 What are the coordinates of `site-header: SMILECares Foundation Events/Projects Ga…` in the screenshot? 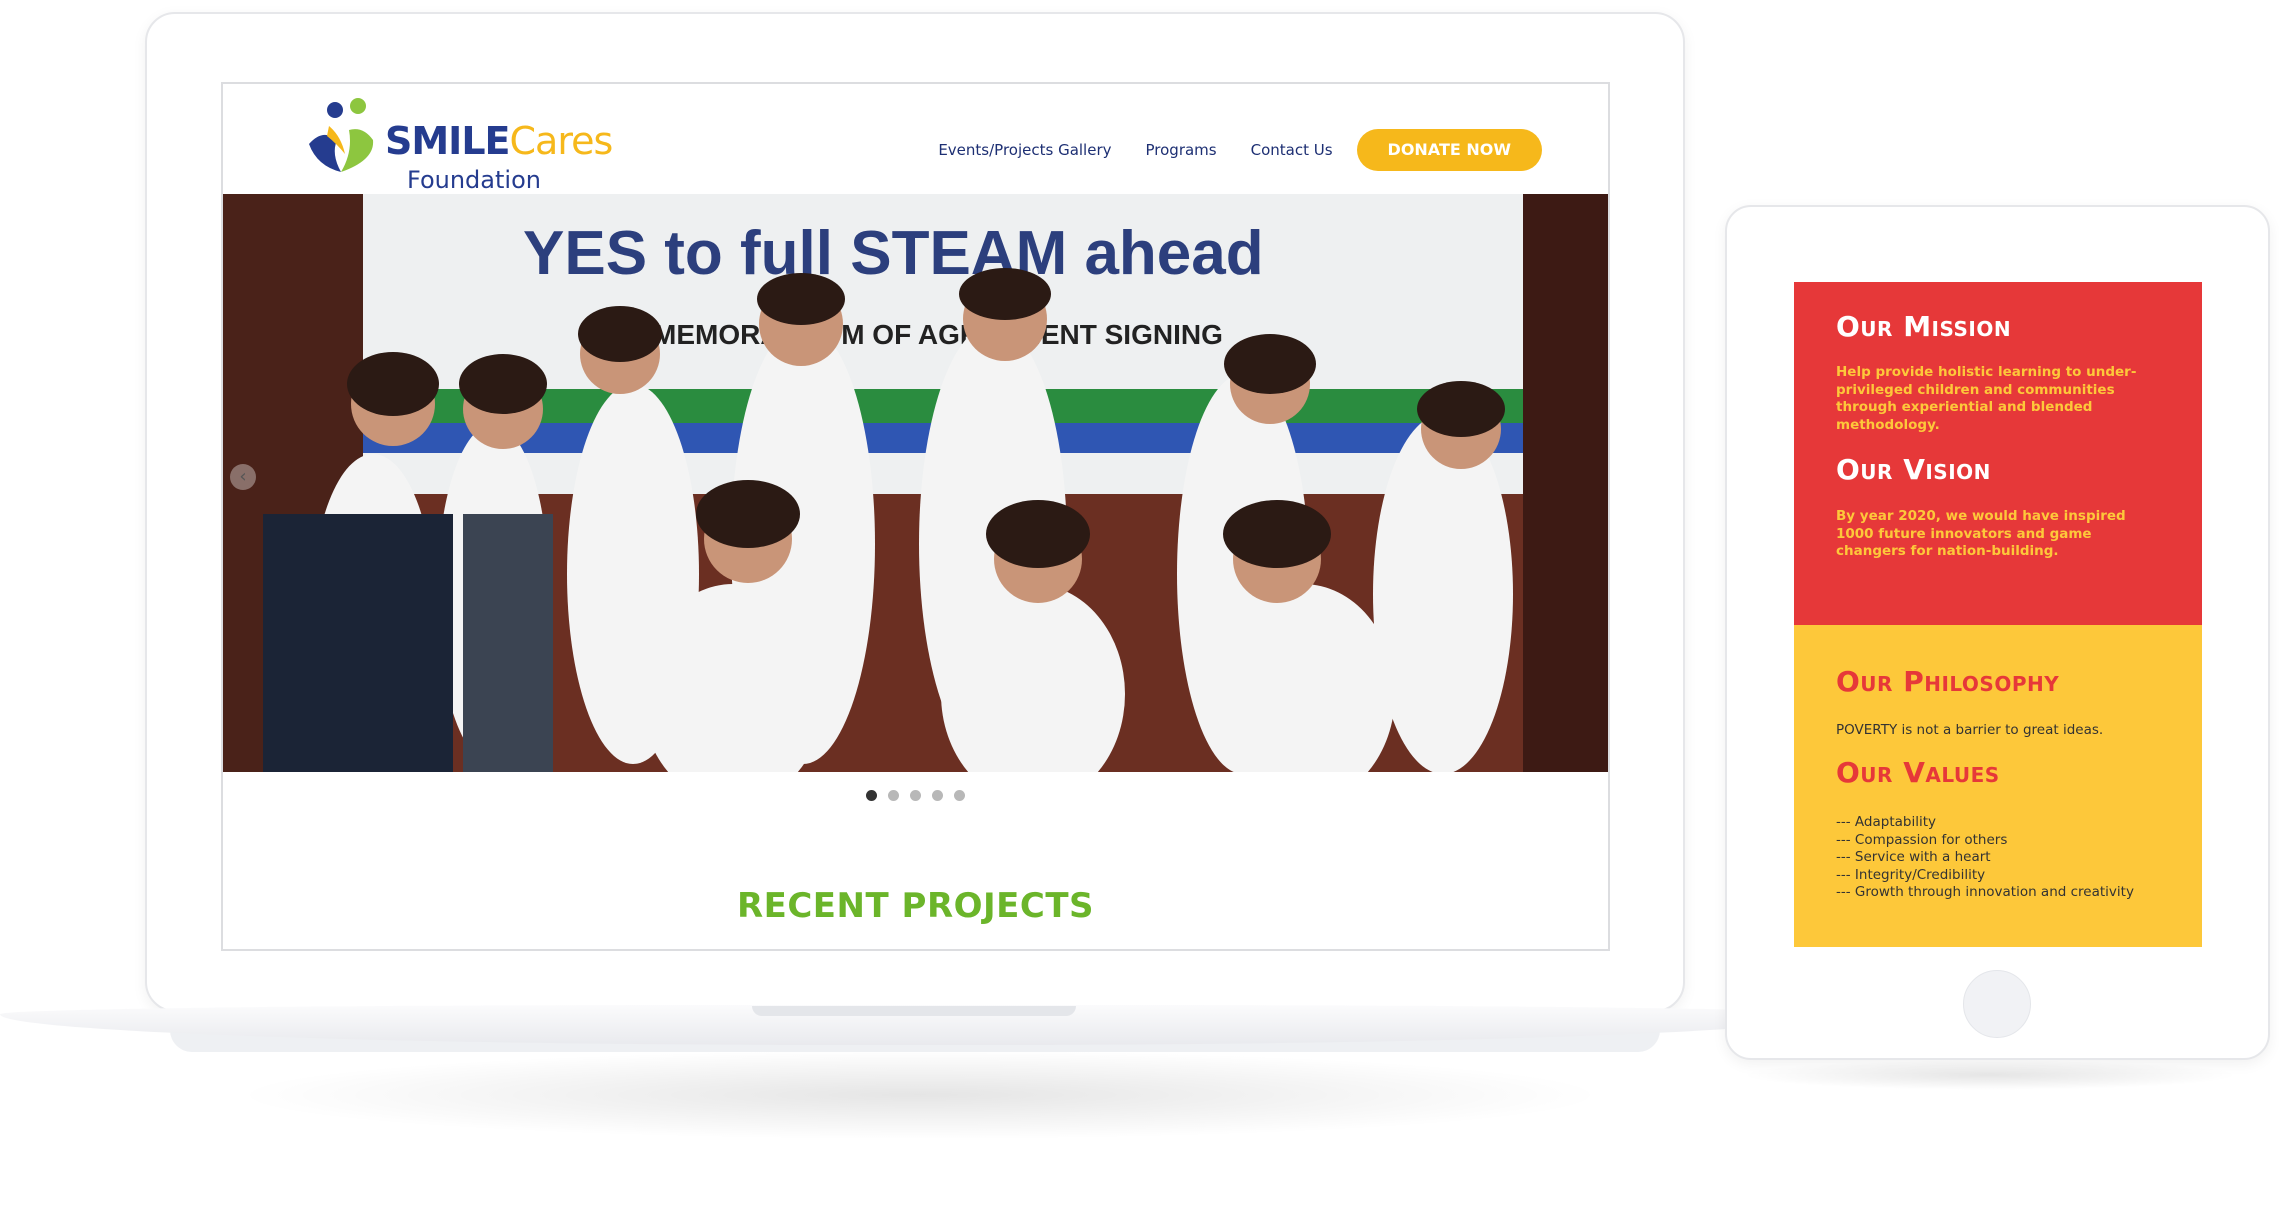 It's located at (915, 139).